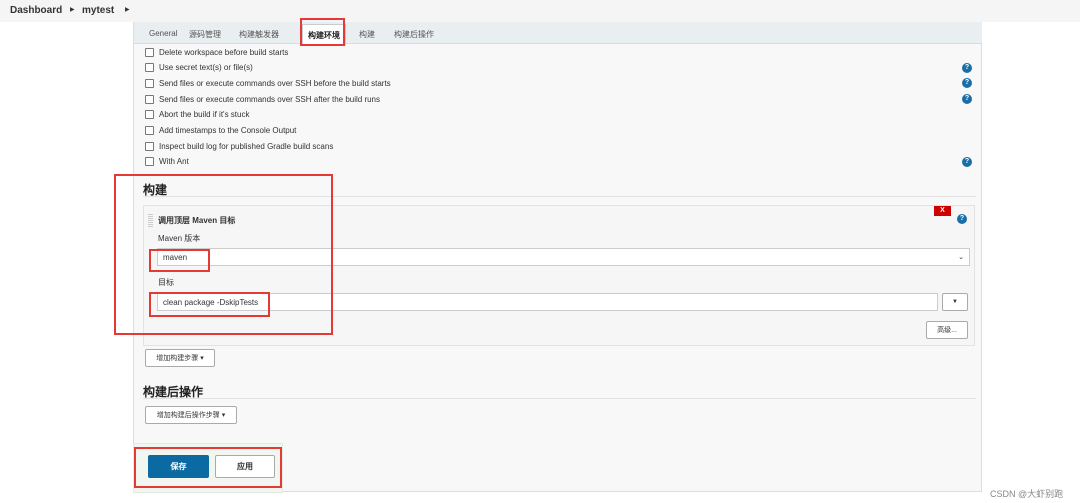 The image size is (1080, 503). What do you see at coordinates (197, 220) in the screenshot?
I see `step-title: 调用顶层 Maven 目标` at bounding box center [197, 220].